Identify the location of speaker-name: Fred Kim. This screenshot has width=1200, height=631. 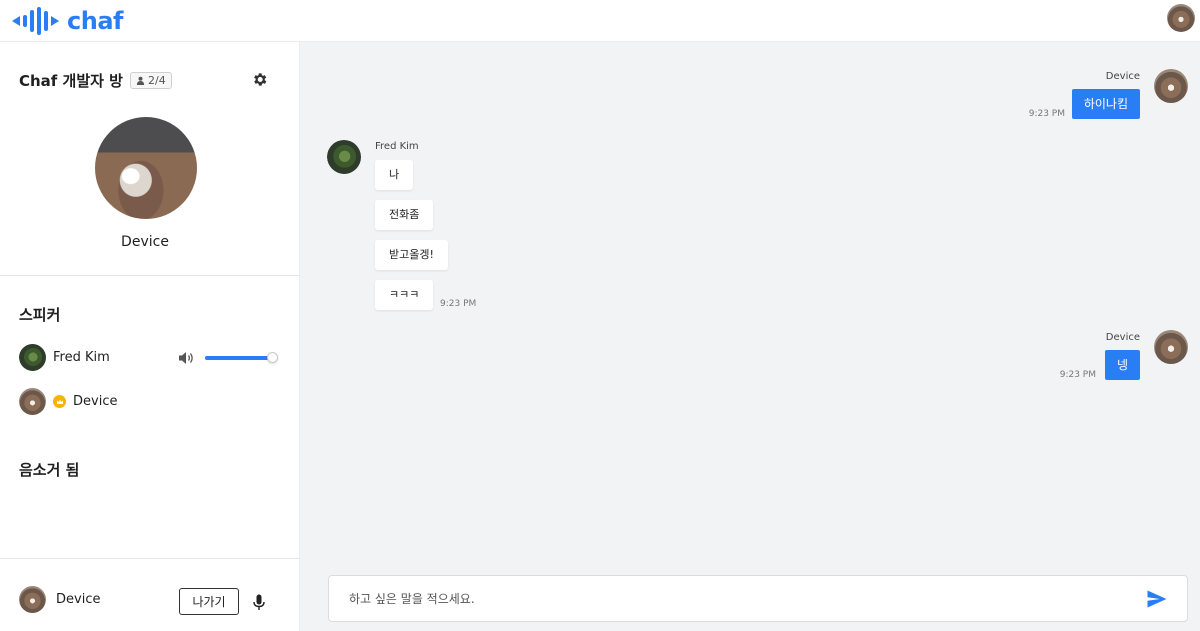
(81, 357).